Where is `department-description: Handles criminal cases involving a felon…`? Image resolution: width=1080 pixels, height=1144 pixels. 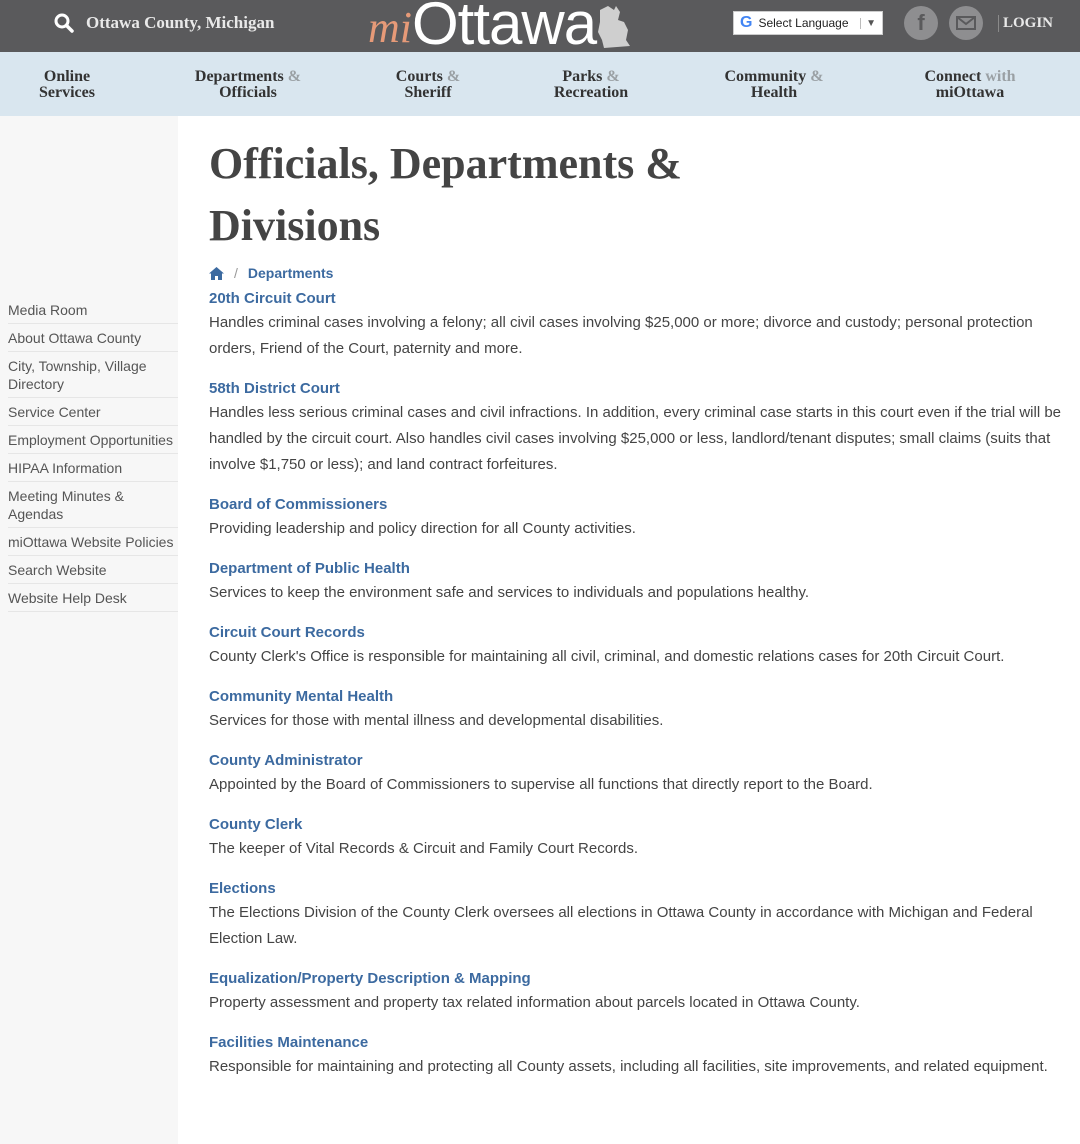
department-description: Handles criminal cases involving a felon… is located at coordinates (621, 335).